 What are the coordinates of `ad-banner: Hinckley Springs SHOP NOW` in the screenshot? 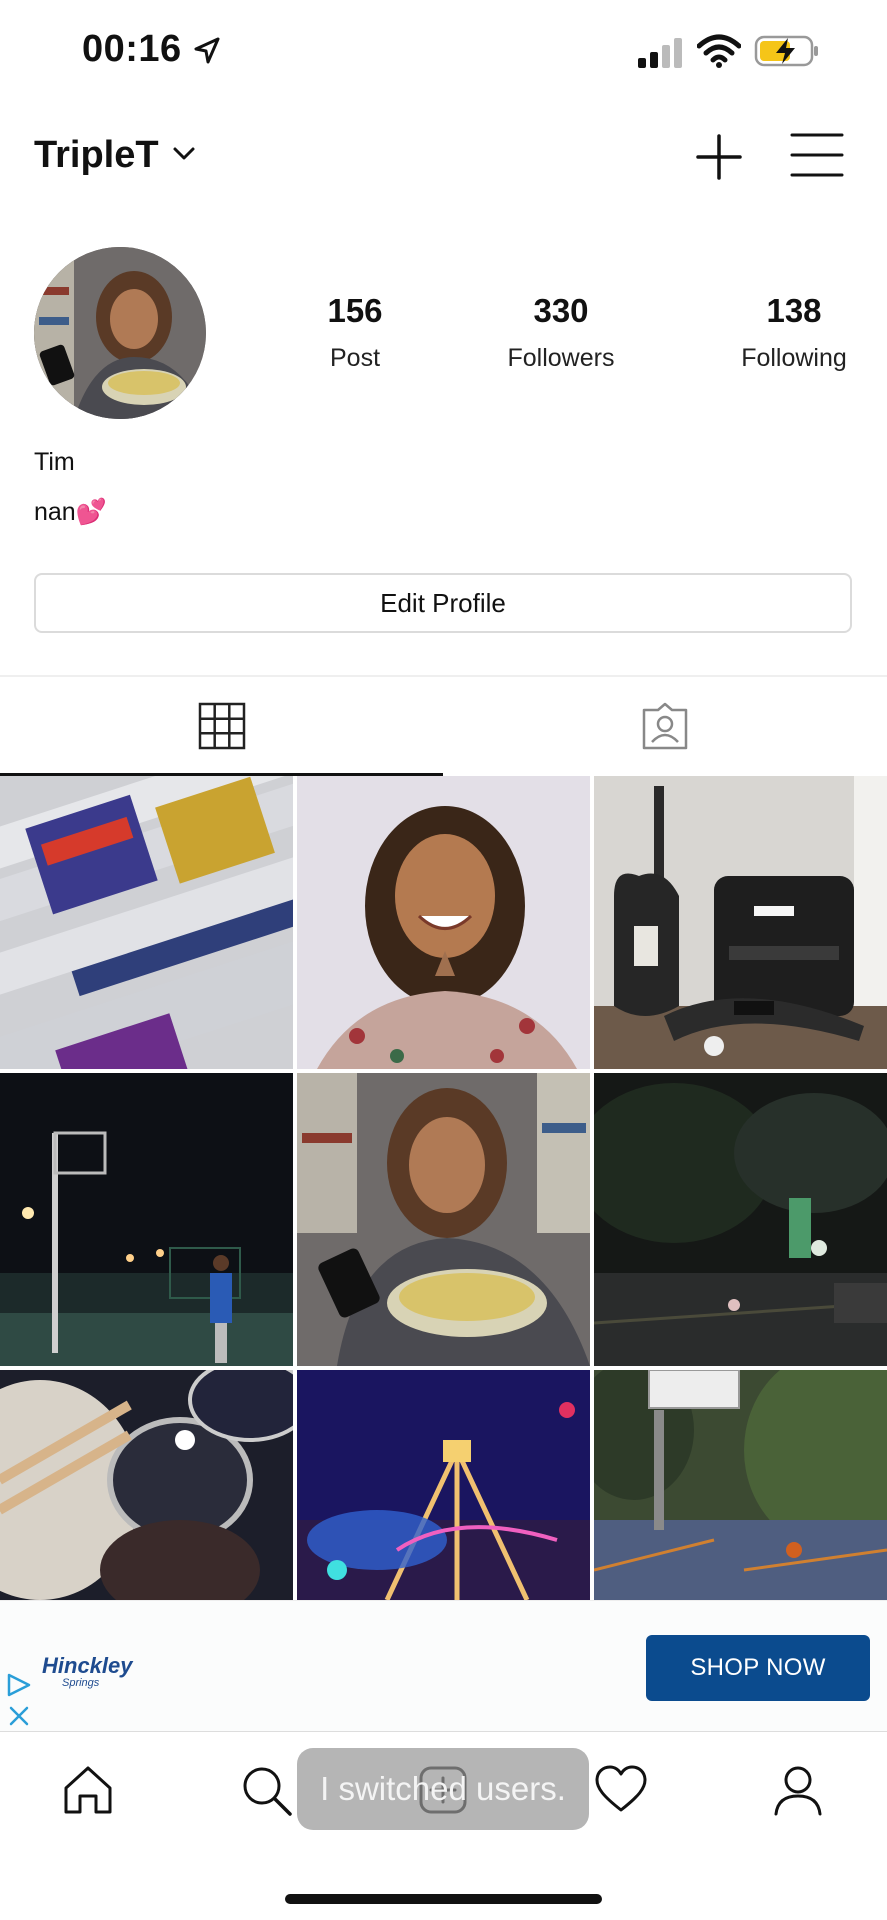 It's located at (443, 1666).